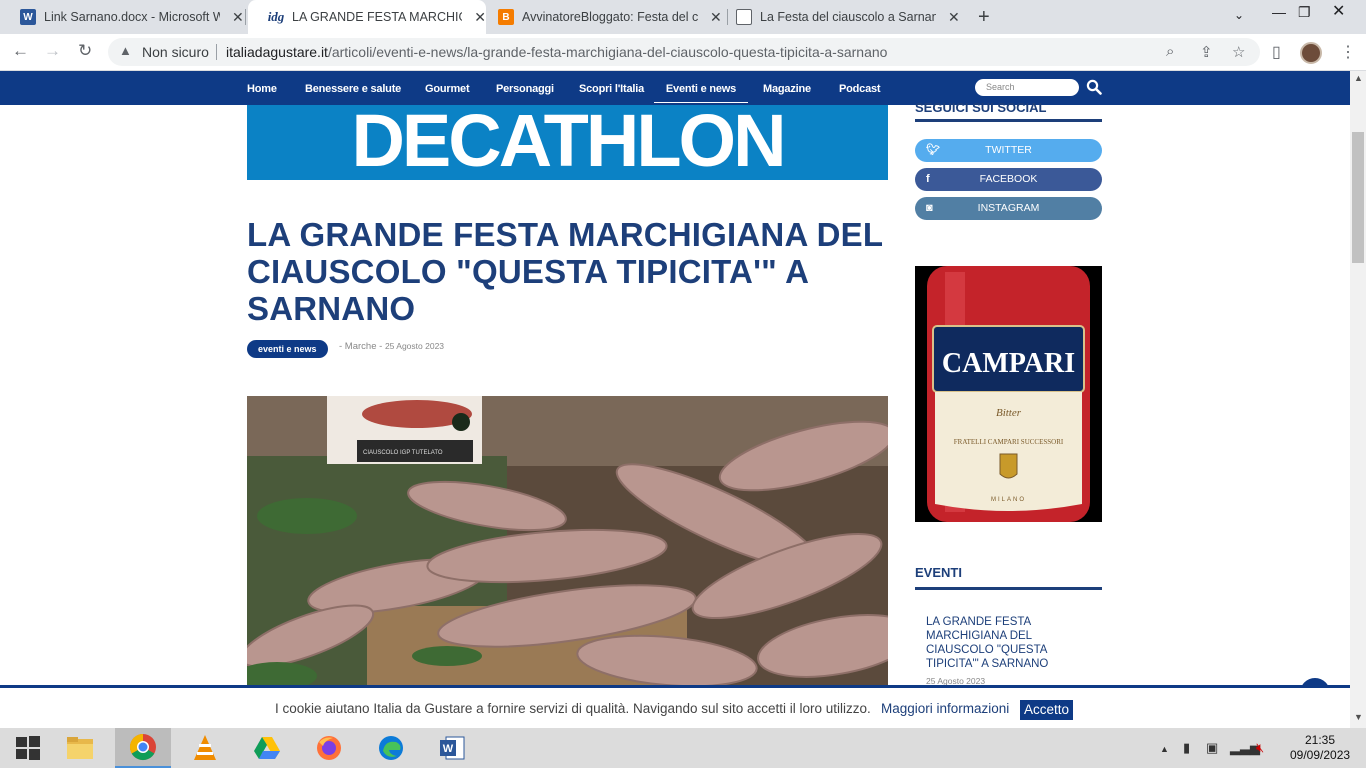 Image resolution: width=1366 pixels, height=768 pixels. What do you see at coordinates (701, 93) in the screenshot?
I see `nav-eventi-news: Eventi e news` at bounding box center [701, 93].